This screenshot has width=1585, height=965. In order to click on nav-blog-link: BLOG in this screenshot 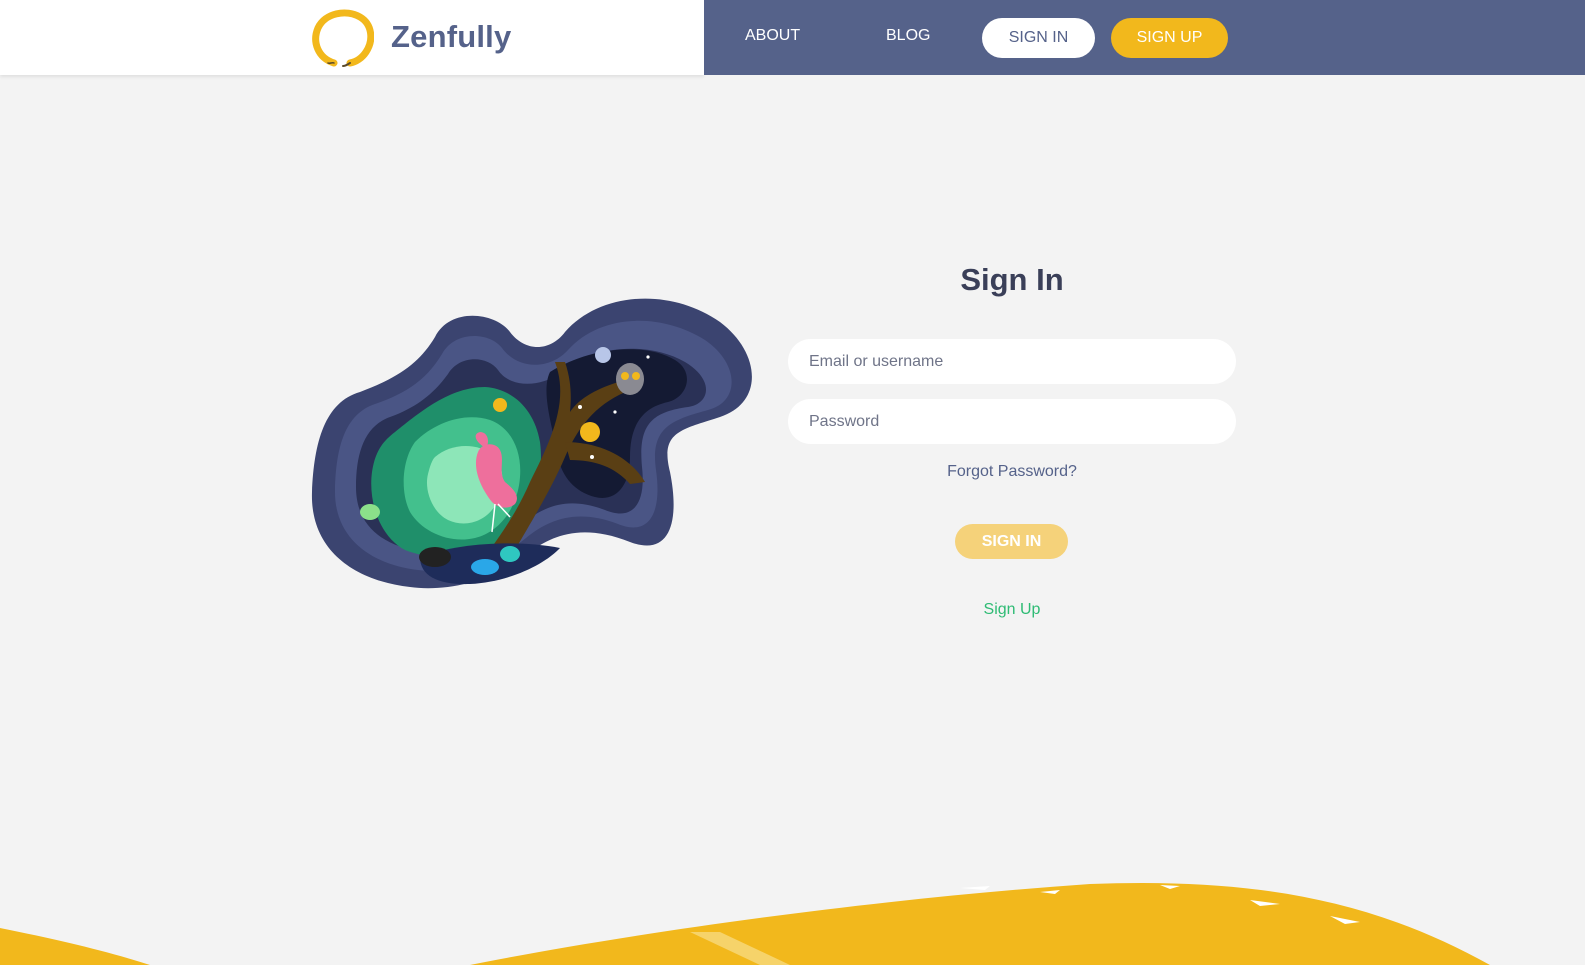, I will do `click(908, 36)`.